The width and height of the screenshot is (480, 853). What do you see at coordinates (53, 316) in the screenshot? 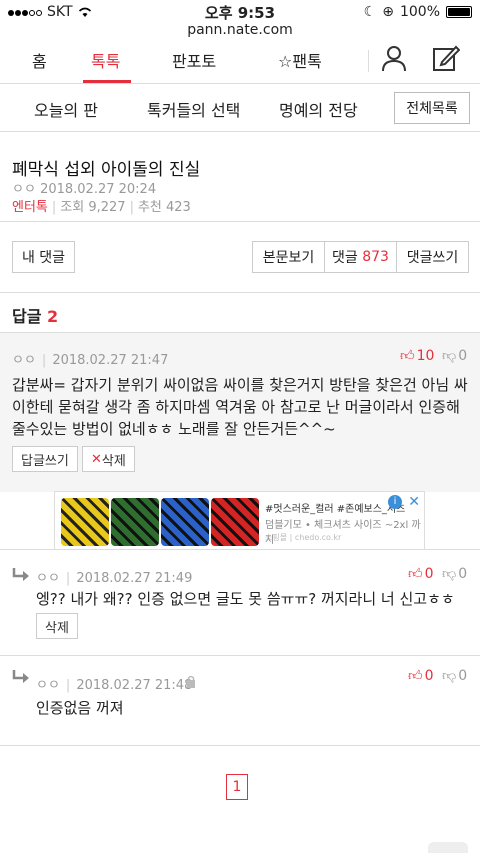
I see `replies-count: 2` at bounding box center [53, 316].